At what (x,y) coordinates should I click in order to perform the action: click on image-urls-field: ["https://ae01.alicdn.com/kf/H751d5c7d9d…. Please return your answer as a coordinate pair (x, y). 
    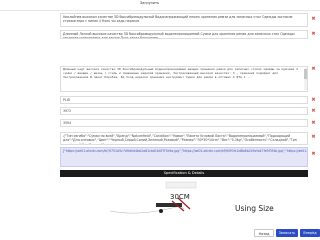
    Looking at the image, I should click on (184, 157).